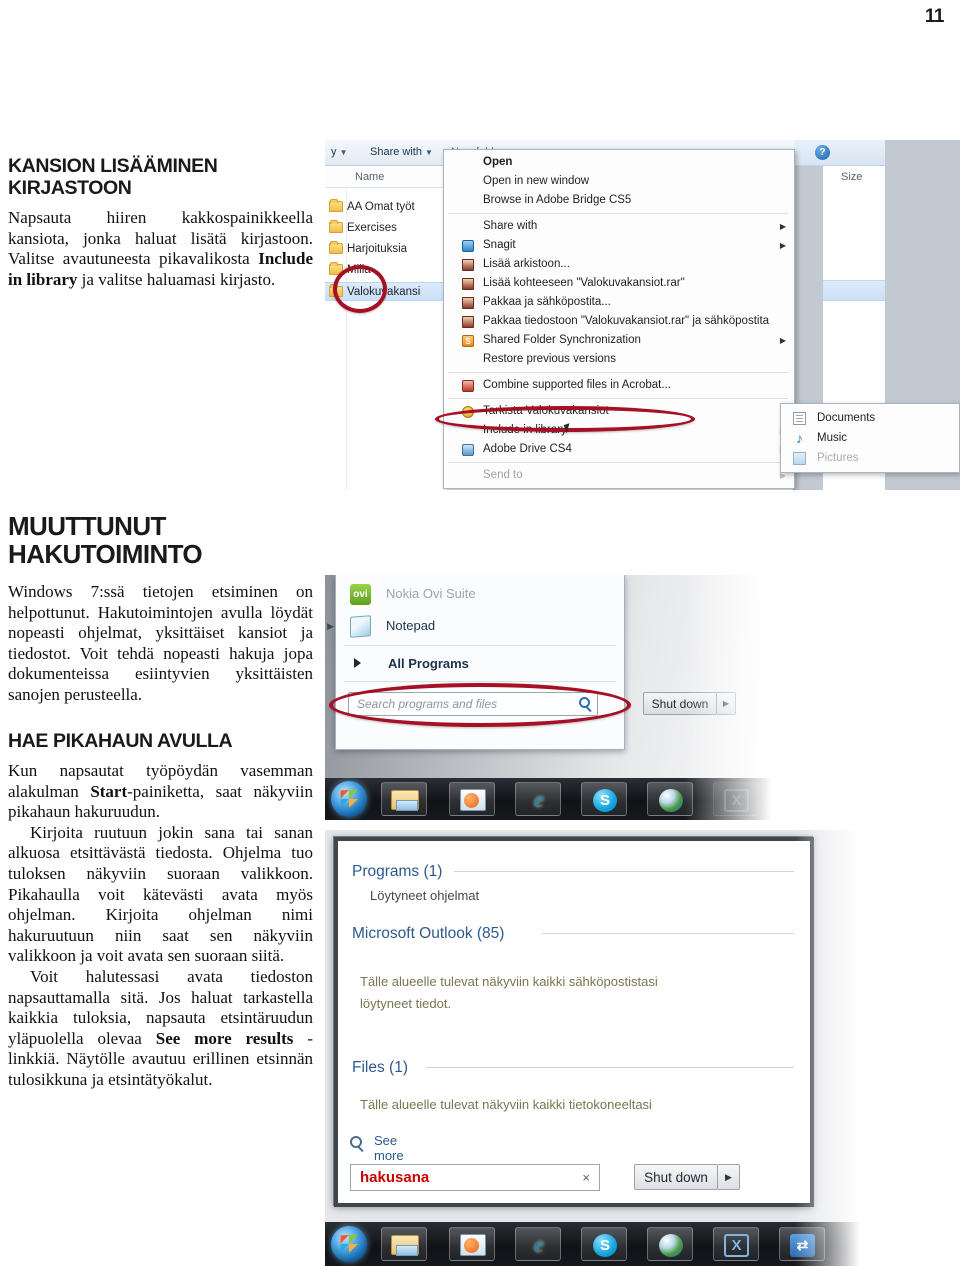 The width and height of the screenshot is (960, 1266). I want to click on page-number: 11, so click(934, 16).